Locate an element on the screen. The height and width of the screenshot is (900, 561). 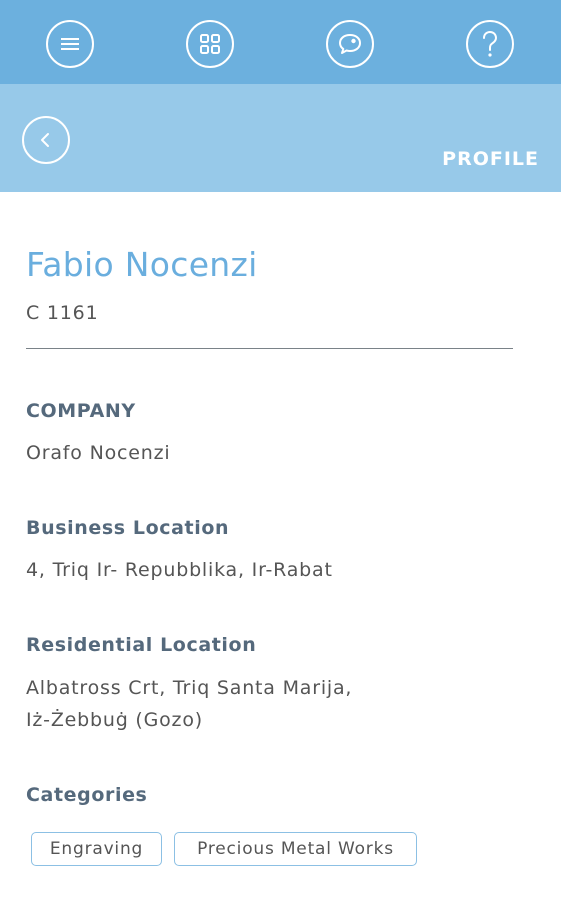
residential-location-label: Residential Location is located at coordinates (141, 645).